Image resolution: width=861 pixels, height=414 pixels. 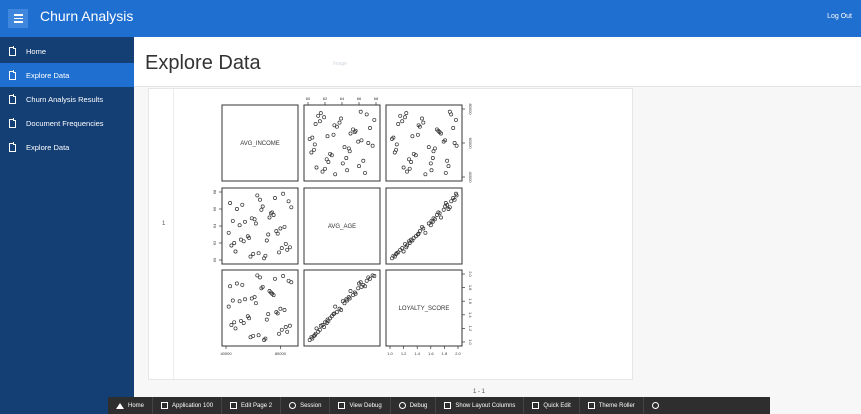 I want to click on tick-label: 64, so click(x=342, y=98).